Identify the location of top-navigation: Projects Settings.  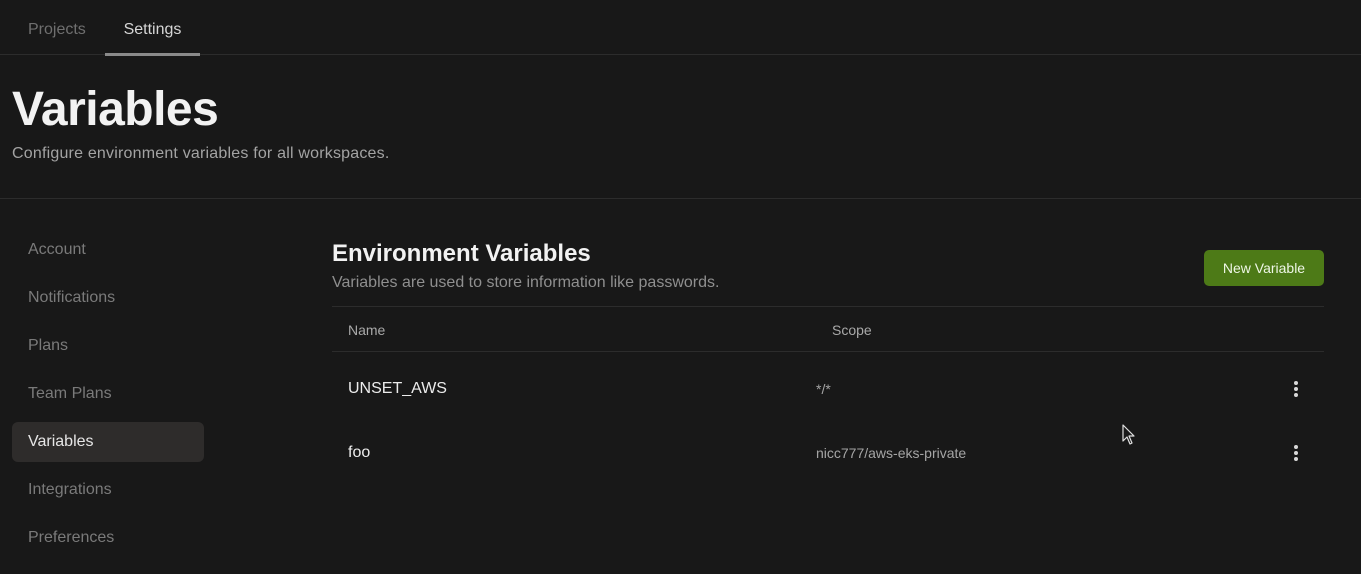
(680, 28).